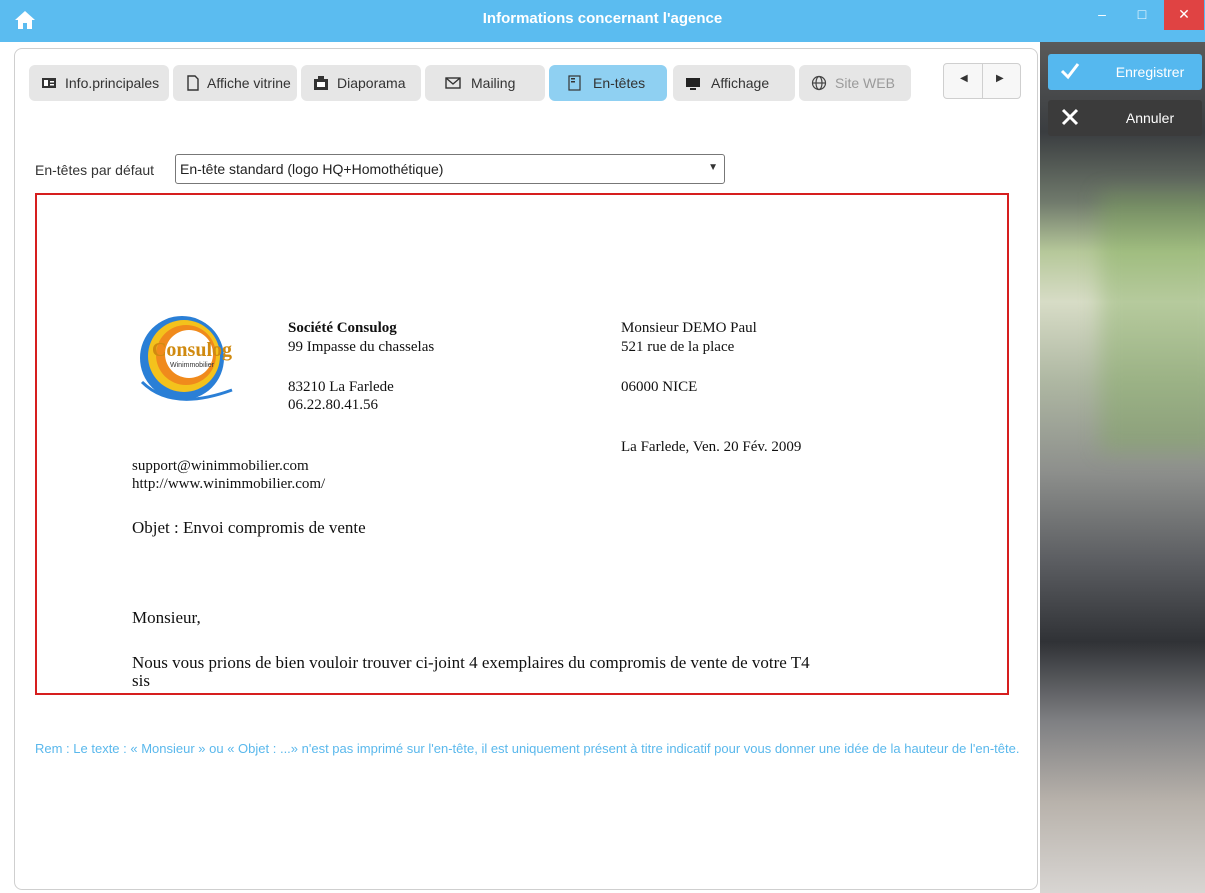  I want to click on title-bar: Informations concernant l'agence – □ ✕, so click(602, 21).